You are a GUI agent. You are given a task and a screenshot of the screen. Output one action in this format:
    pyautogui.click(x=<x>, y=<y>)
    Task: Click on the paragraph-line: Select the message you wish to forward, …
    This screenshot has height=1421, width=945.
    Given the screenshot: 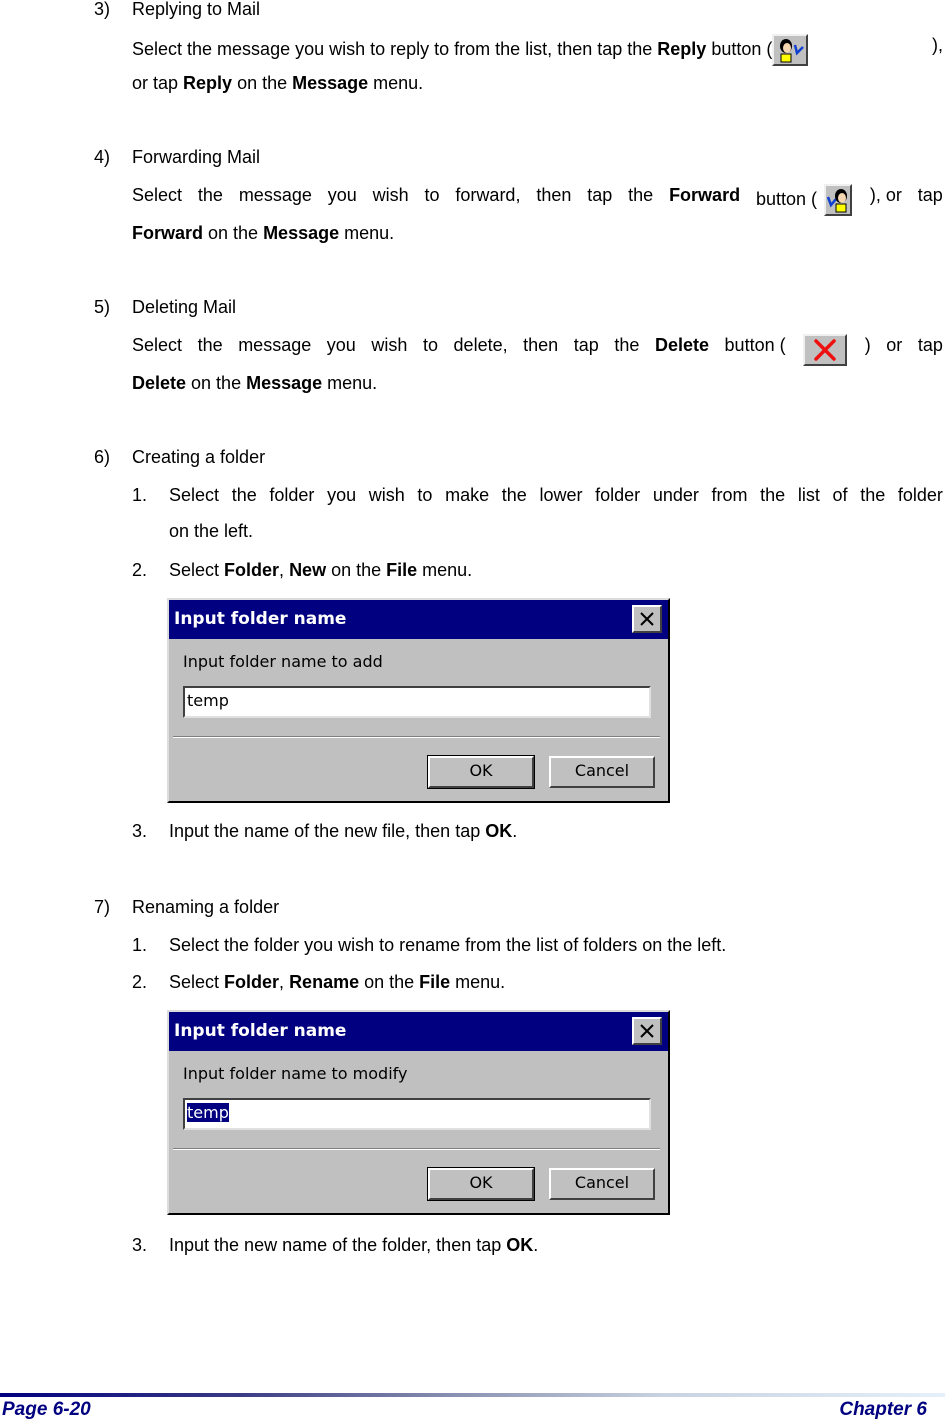 What is the action you would take?
    pyautogui.click(x=537, y=200)
    